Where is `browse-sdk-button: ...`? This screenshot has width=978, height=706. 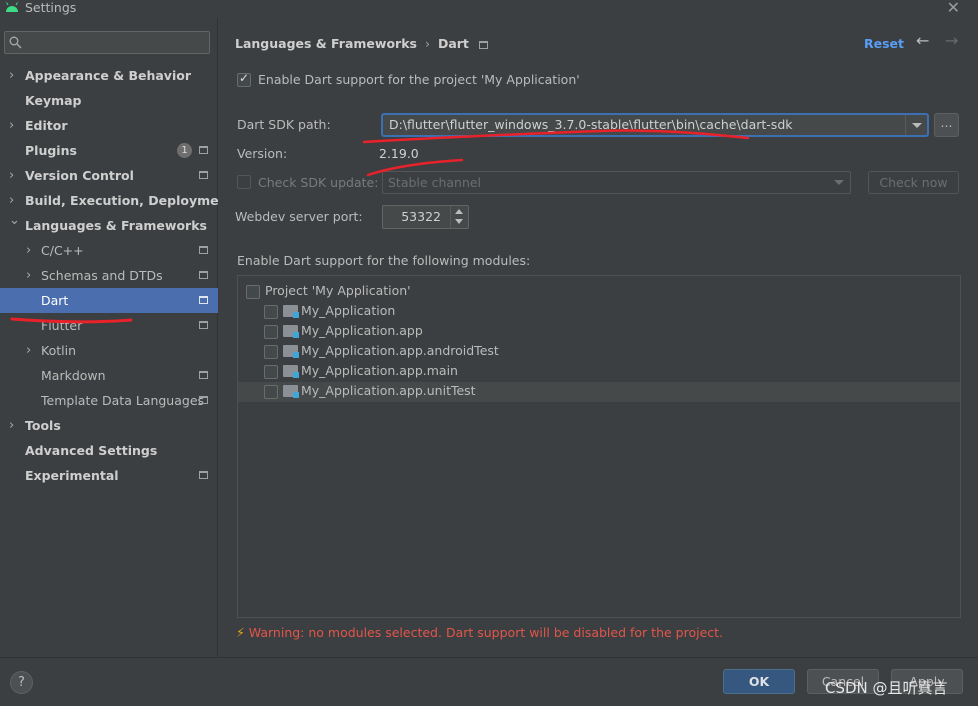 browse-sdk-button: ... is located at coordinates (946, 125).